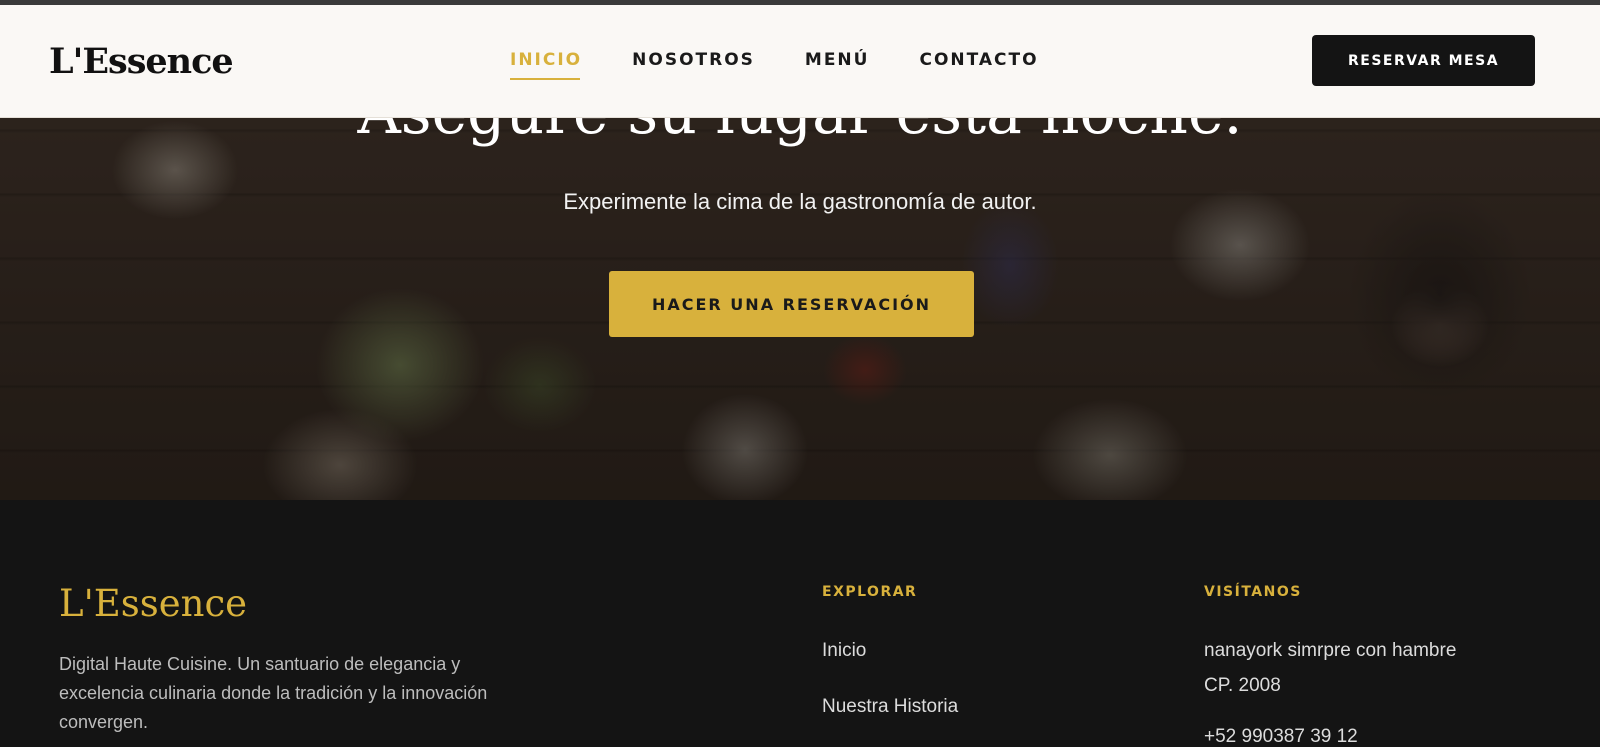  Describe the element at coordinates (153, 603) in the screenshot. I see `footer-logo: L'Essence` at that location.